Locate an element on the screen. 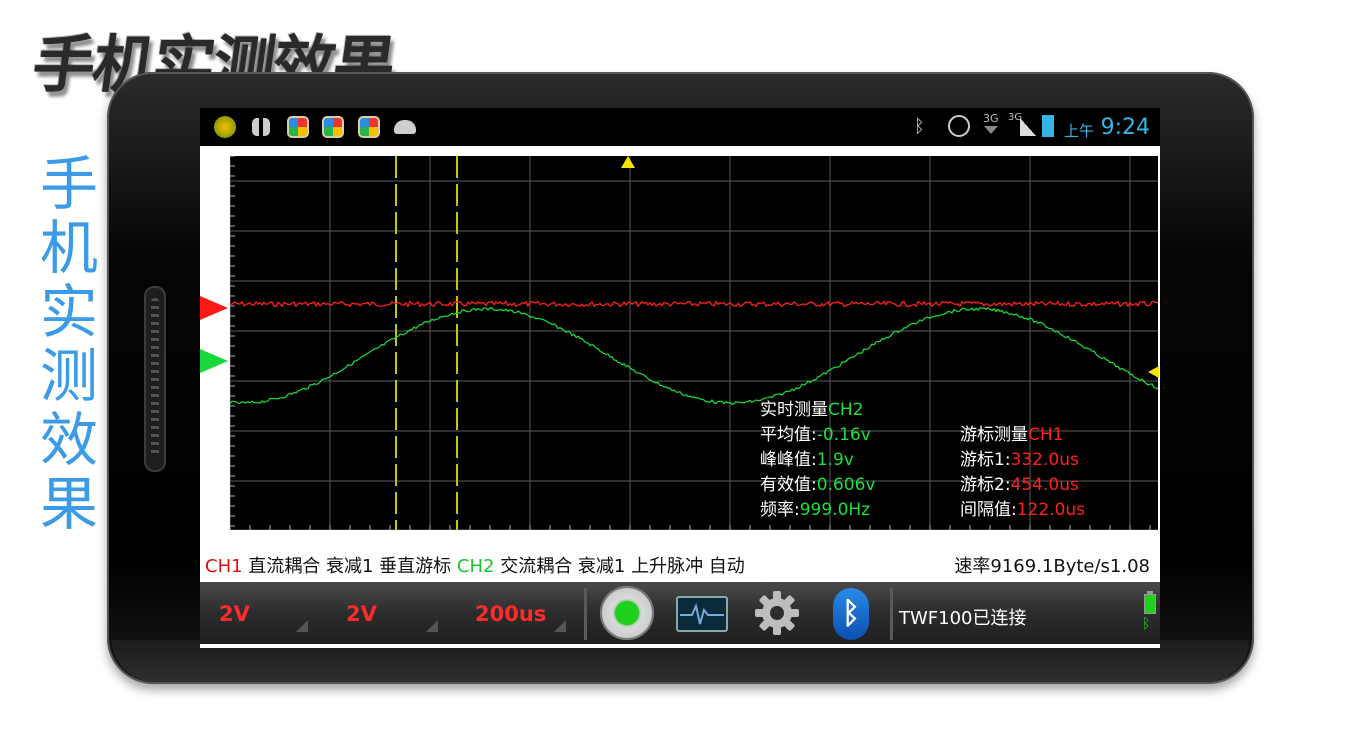 The image size is (1361, 756). freq-row: 频率:999.0Hz is located at coordinates (817, 510).